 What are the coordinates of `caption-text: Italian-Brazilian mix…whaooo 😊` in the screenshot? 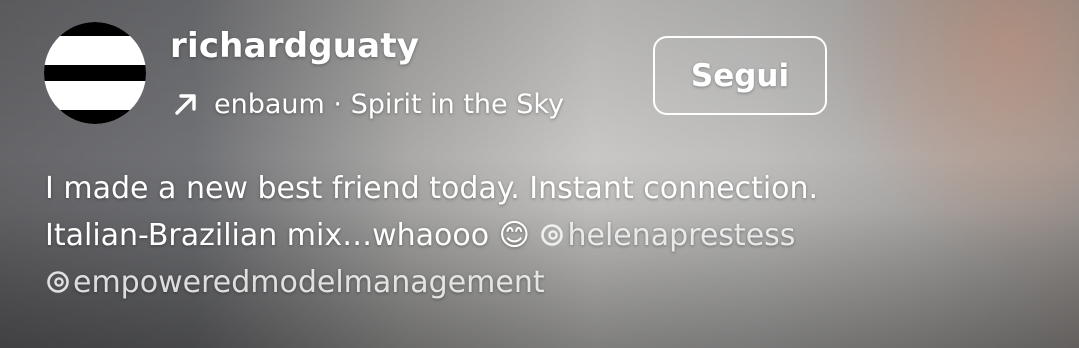 It's located at (287, 235).